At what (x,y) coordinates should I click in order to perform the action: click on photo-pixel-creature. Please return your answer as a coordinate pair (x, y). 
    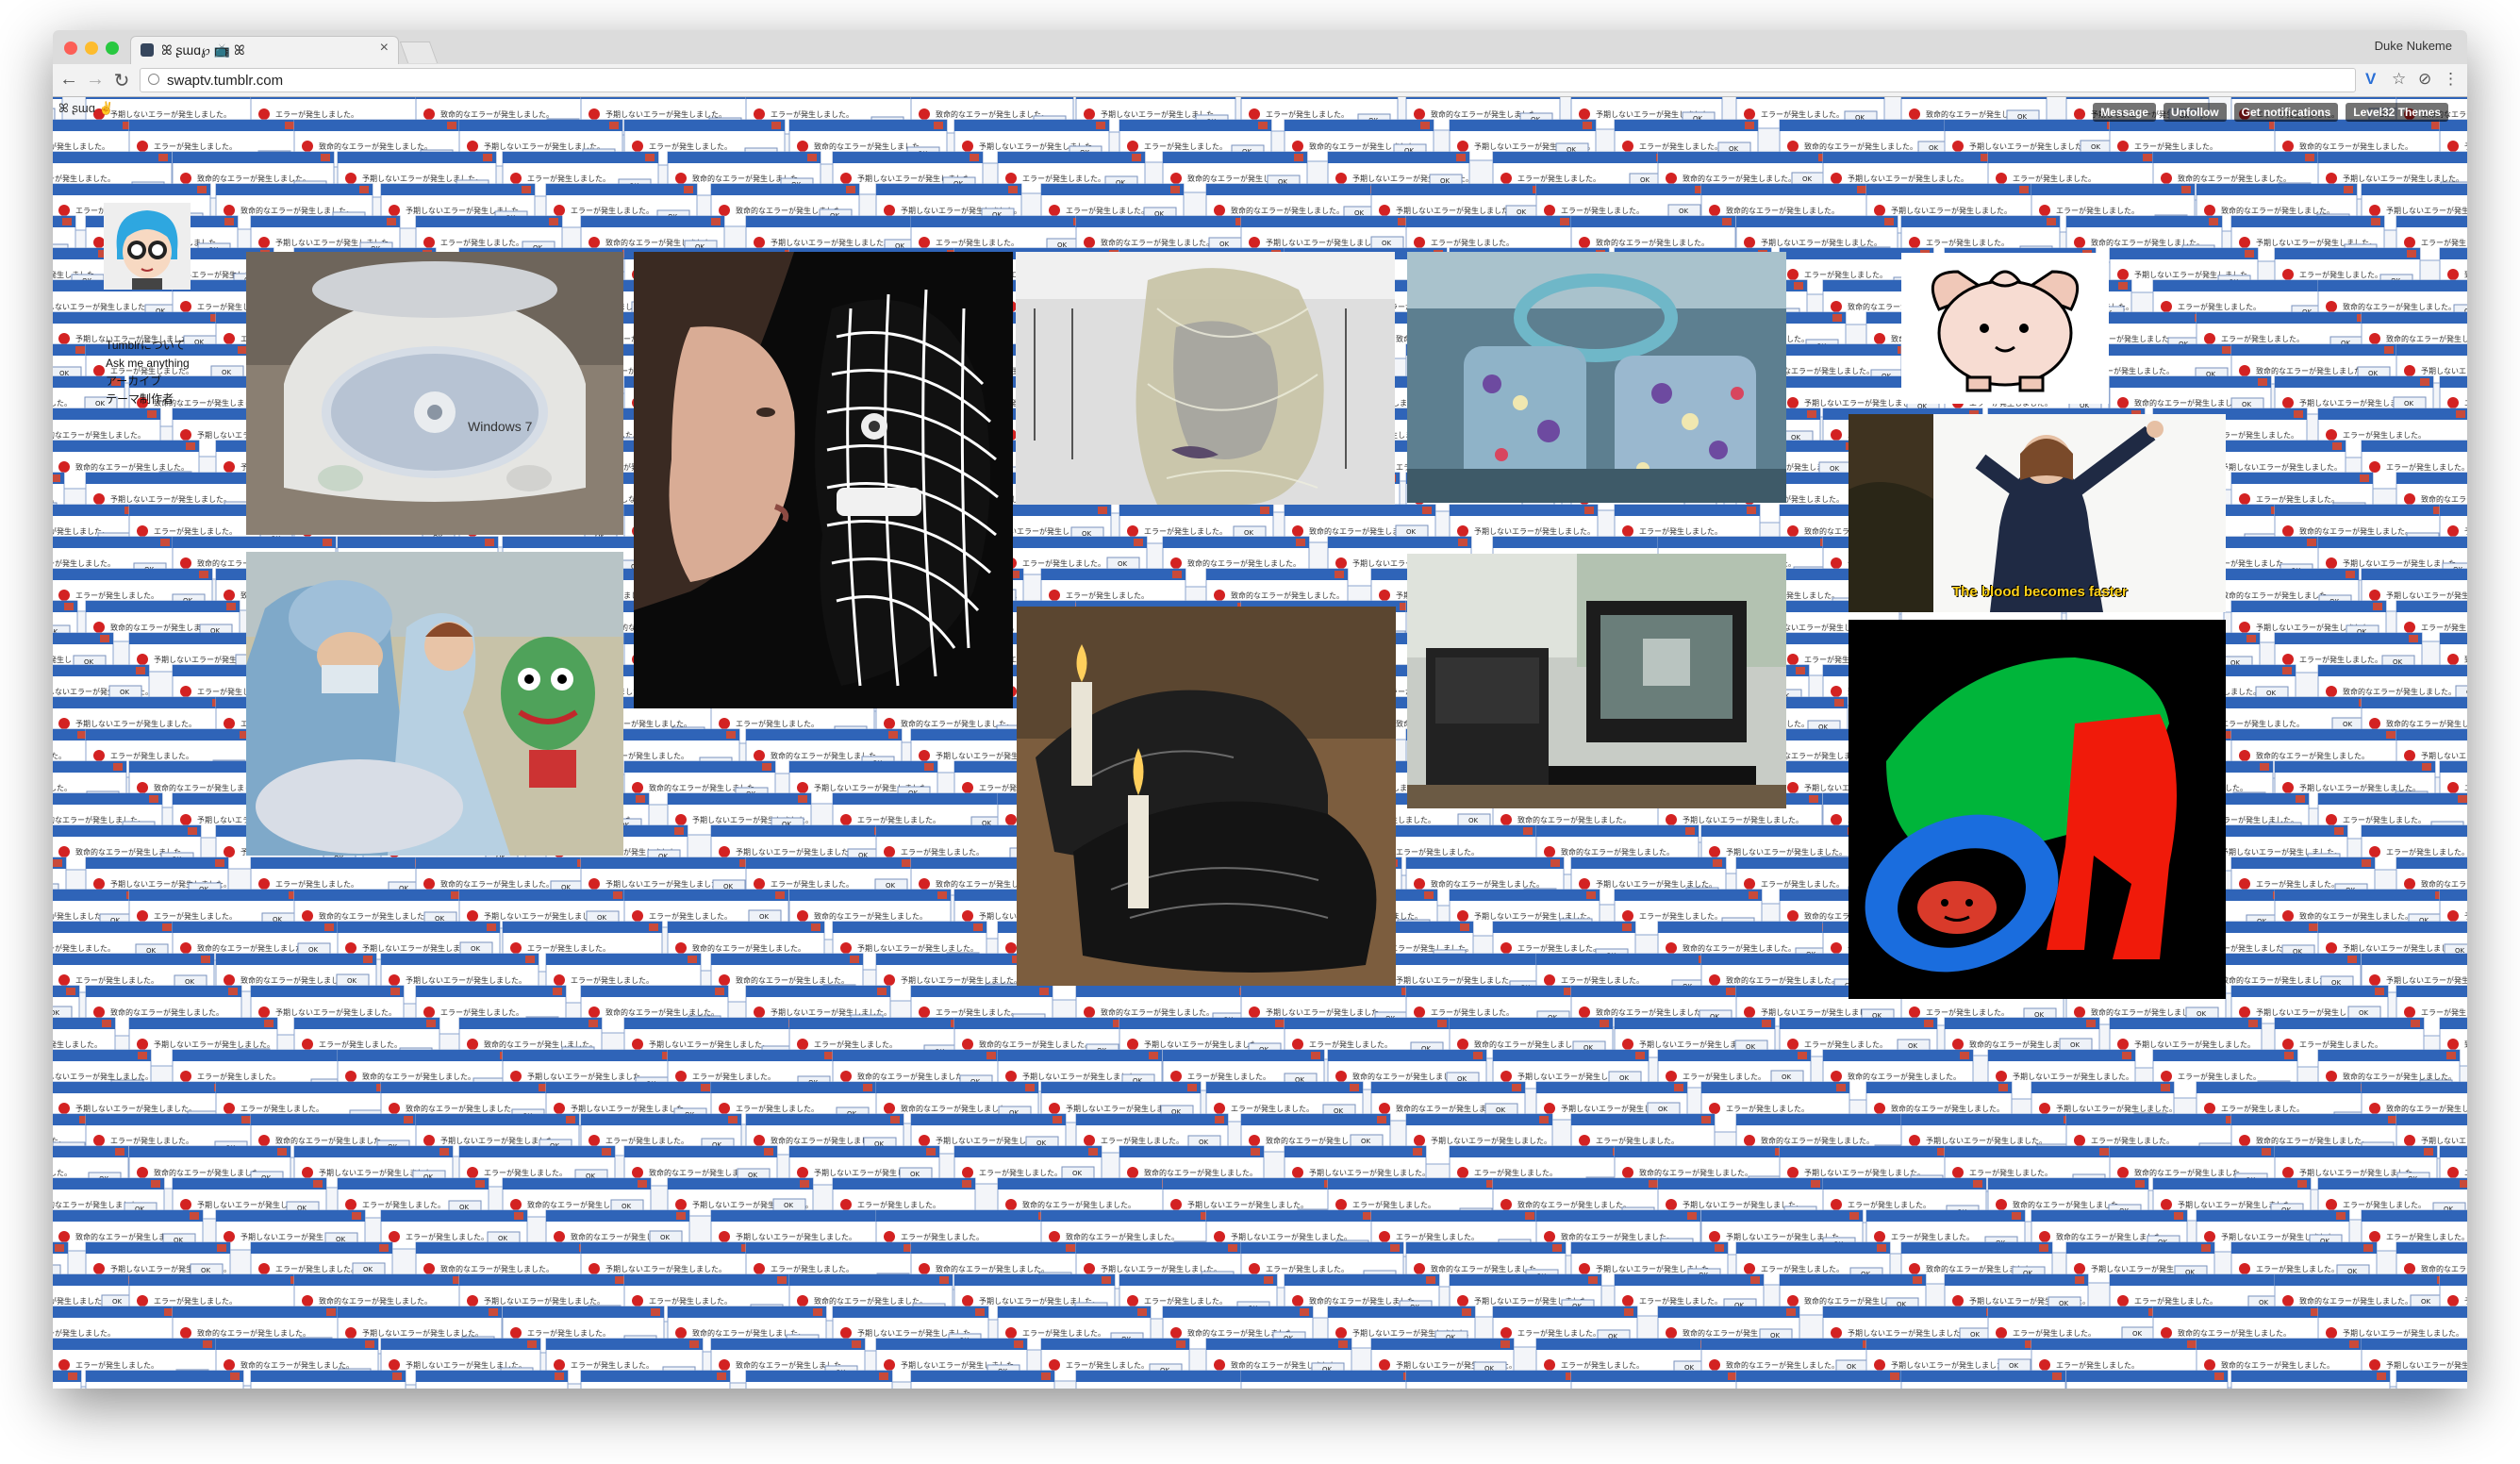
    Looking at the image, I should click on (2005, 329).